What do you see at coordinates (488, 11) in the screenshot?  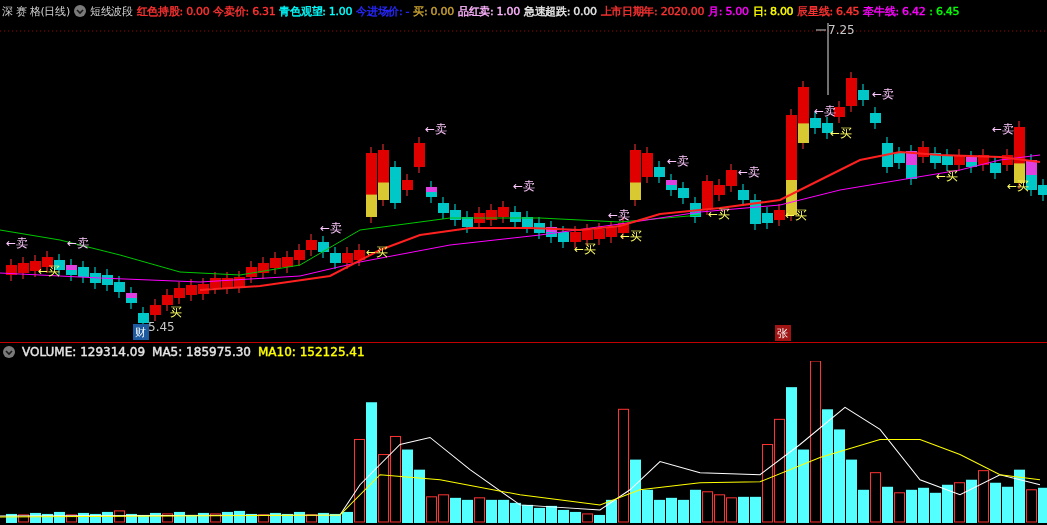 I see `indicator-value: 品红卖: 1.00` at bounding box center [488, 11].